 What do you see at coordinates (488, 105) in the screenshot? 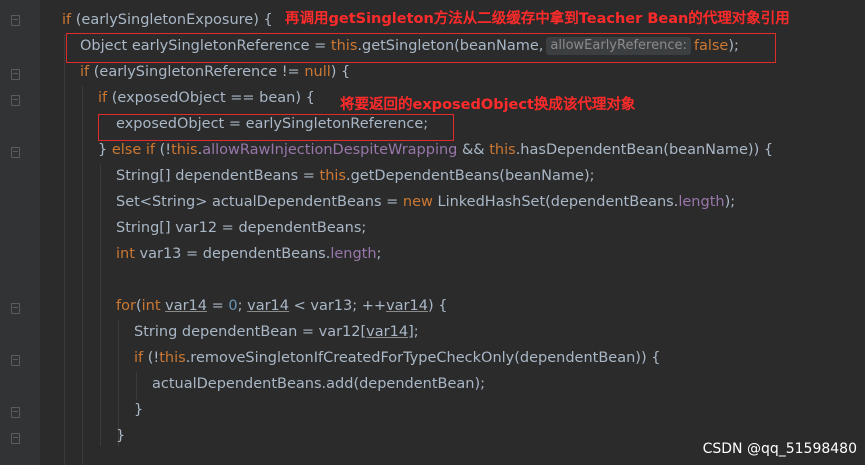
I see `annotation-exposed-object: 将要返回的exposedObject换成该代理对象` at bounding box center [488, 105].